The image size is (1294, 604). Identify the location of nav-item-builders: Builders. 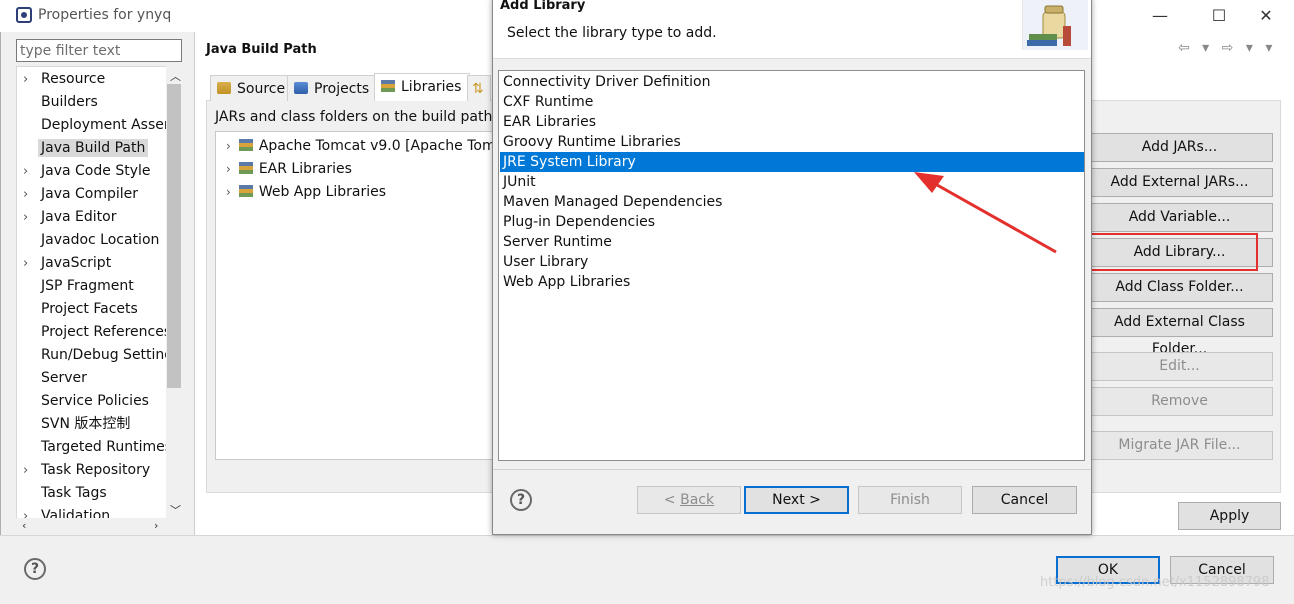
(92, 102).